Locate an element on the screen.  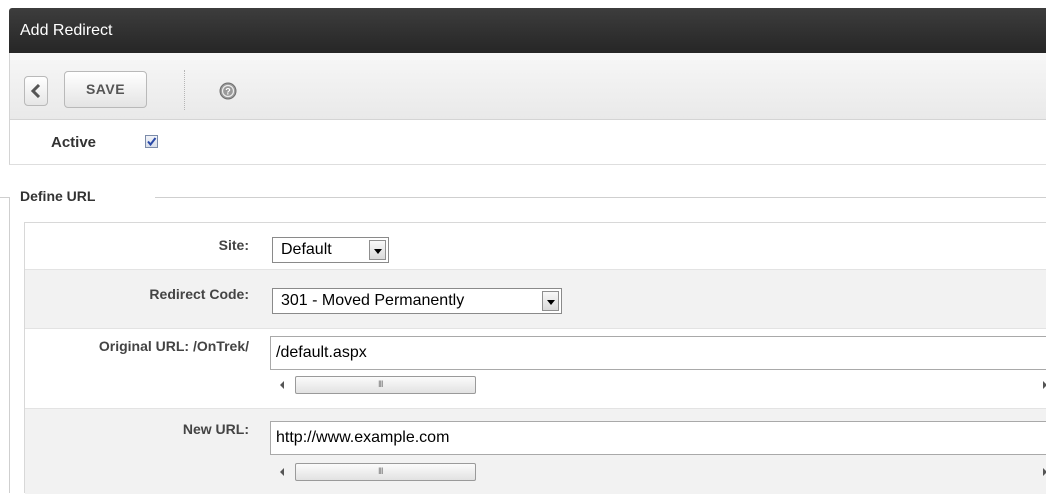
toolbar-separator is located at coordinates (184, 90).